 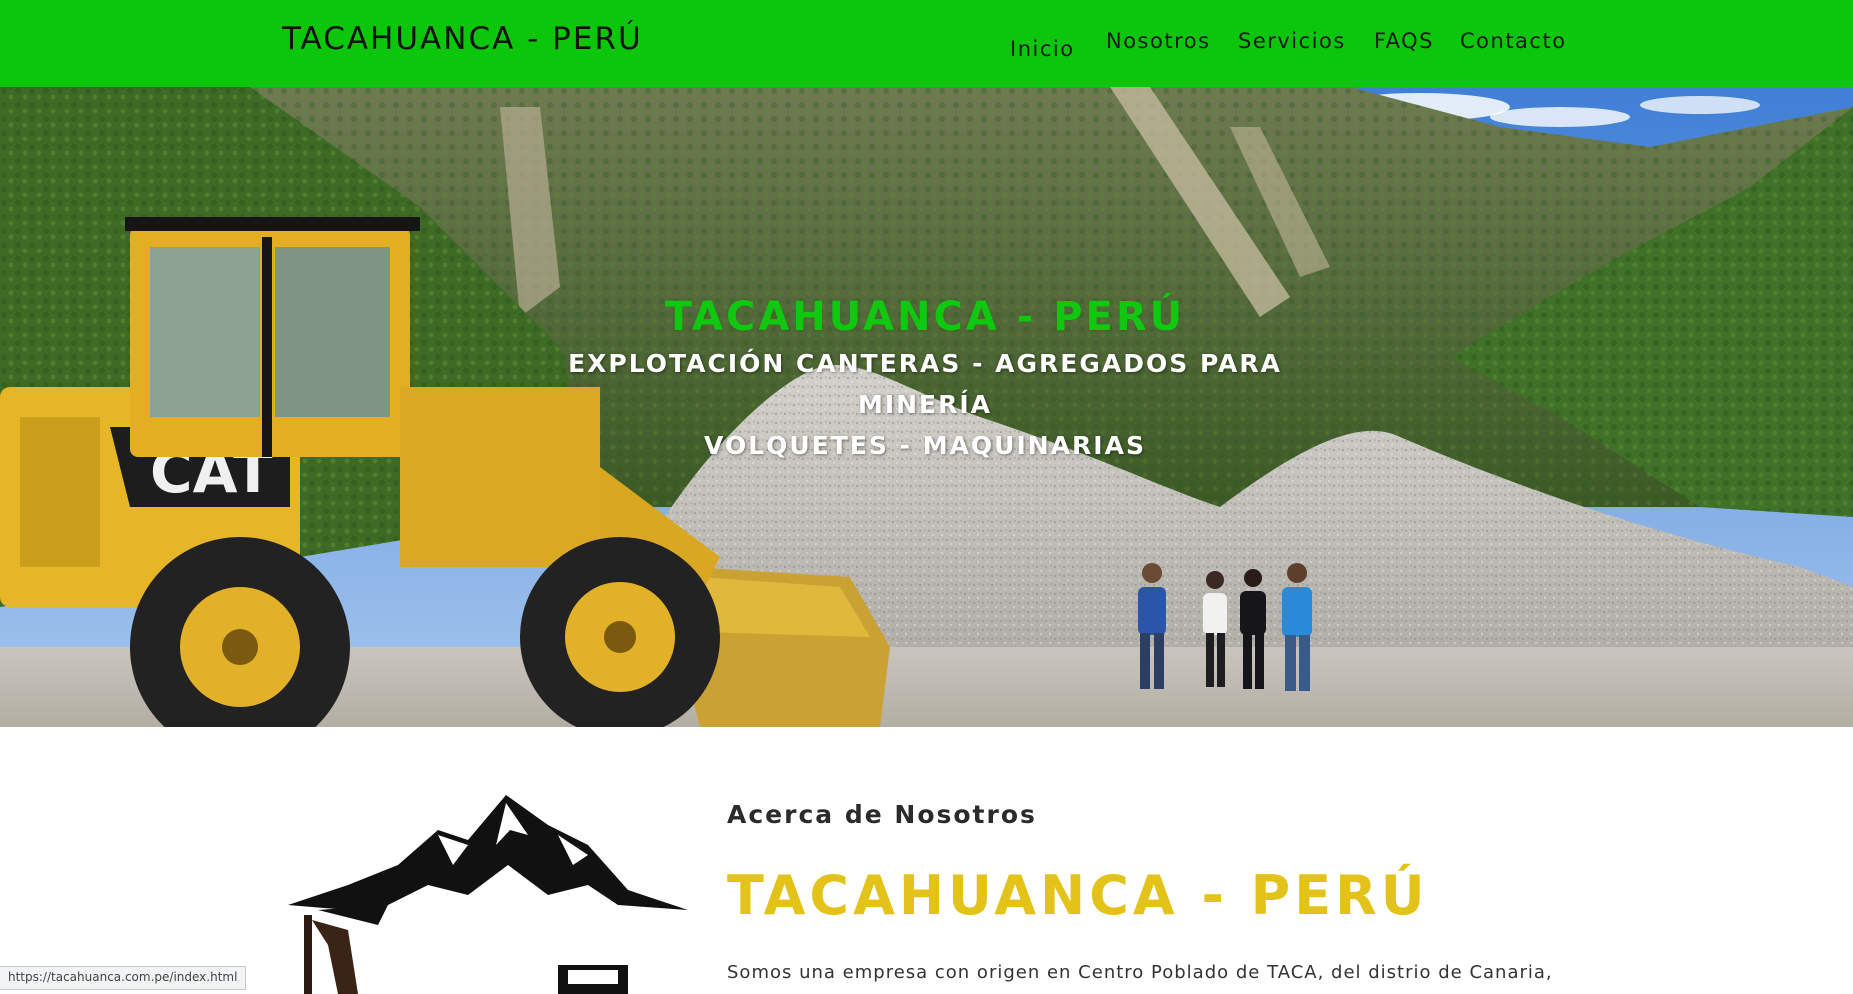 I want to click on hero-subtitle-line-2: MINERÍA, so click(x=925, y=404).